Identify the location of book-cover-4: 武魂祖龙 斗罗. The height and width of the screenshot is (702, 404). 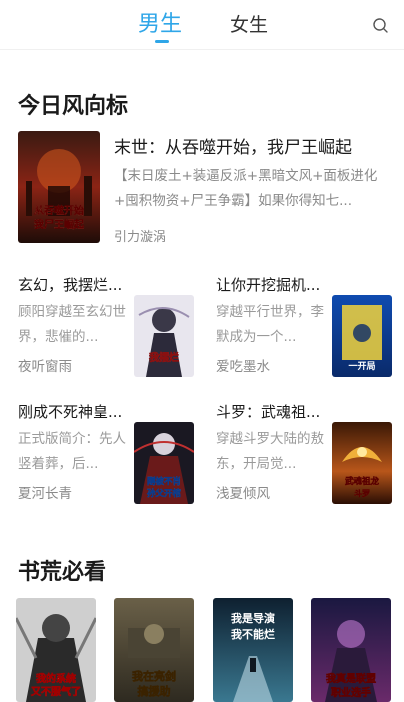
(362, 463).